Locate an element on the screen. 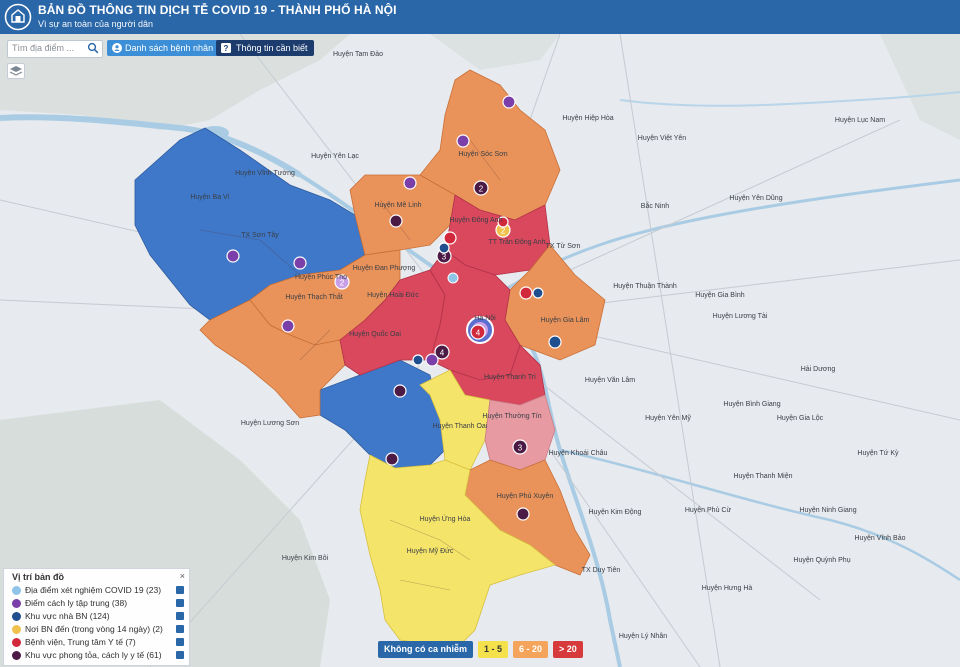 This screenshot has height=667, width=960. info-button: ? Thông tin cần biết is located at coordinates (265, 48).